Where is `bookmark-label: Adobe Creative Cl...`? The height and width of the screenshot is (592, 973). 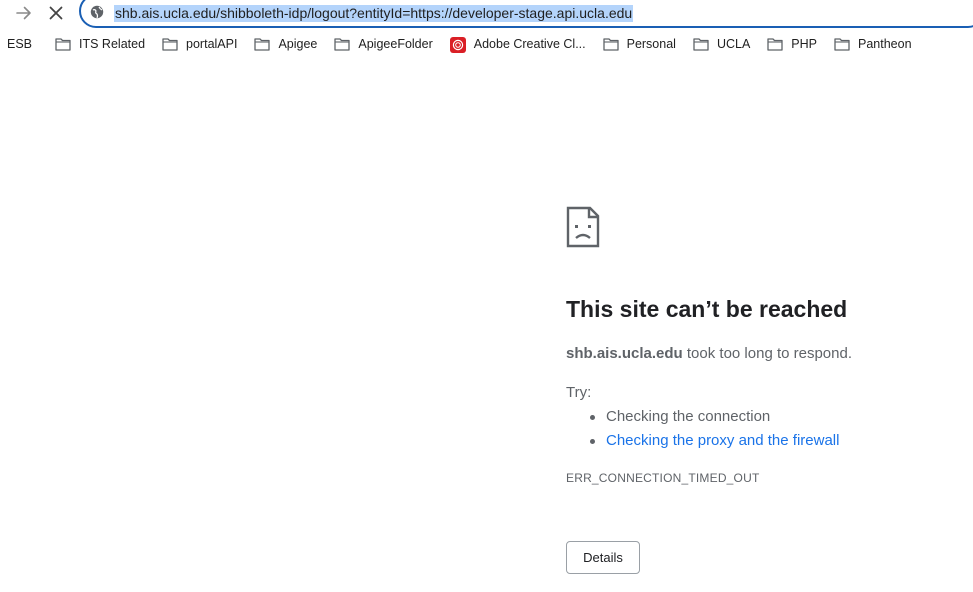
bookmark-label: Adobe Creative Cl... is located at coordinates (529, 44).